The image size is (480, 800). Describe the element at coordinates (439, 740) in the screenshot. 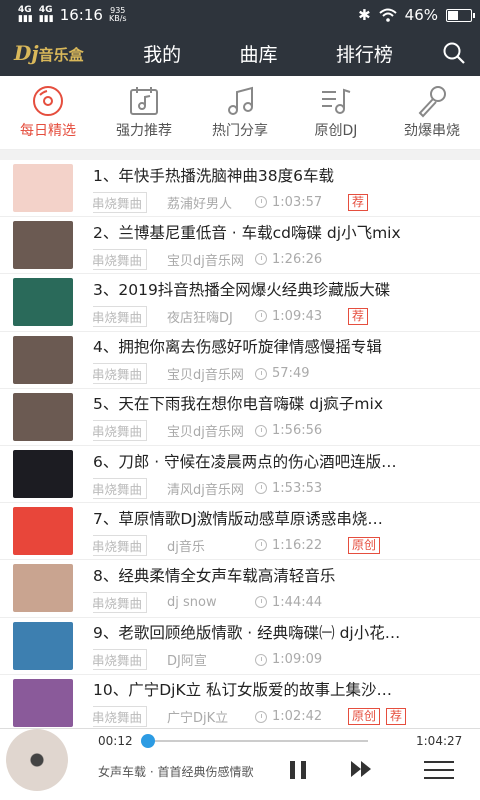

I see `total-time: 1:04:27` at that location.